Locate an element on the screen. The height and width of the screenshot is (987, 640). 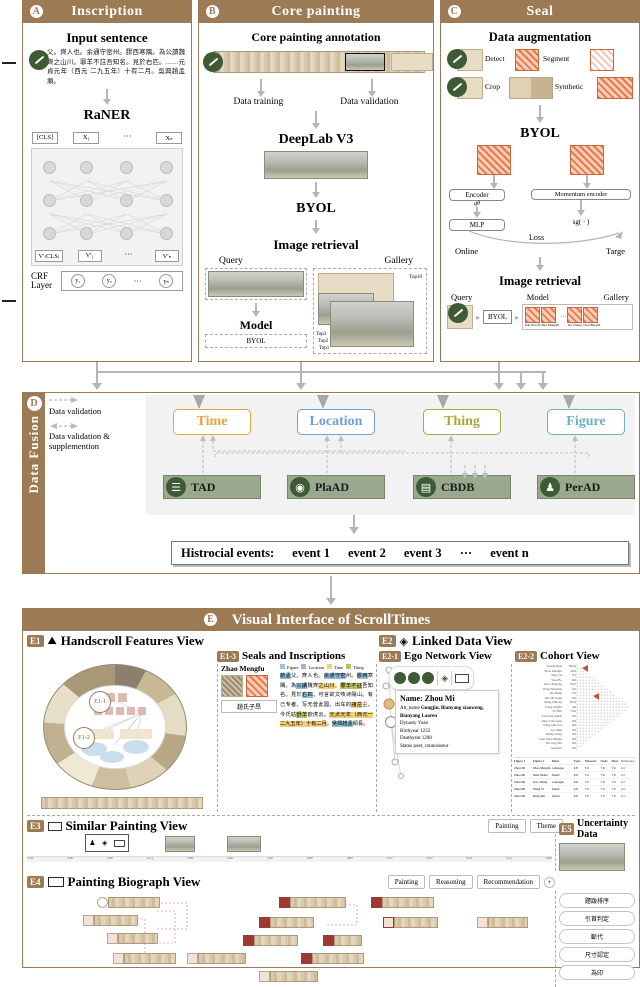
gallery-rank-top3: Top3 is located at coordinates (321, 334).